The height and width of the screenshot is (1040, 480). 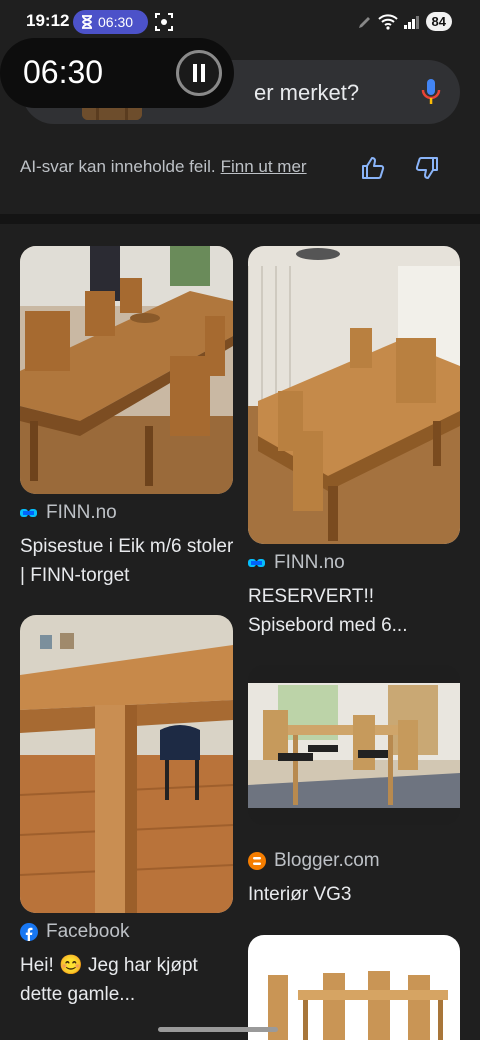 What do you see at coordinates (116, 22) in the screenshot?
I see `status-timer-text: 06:30` at bounding box center [116, 22].